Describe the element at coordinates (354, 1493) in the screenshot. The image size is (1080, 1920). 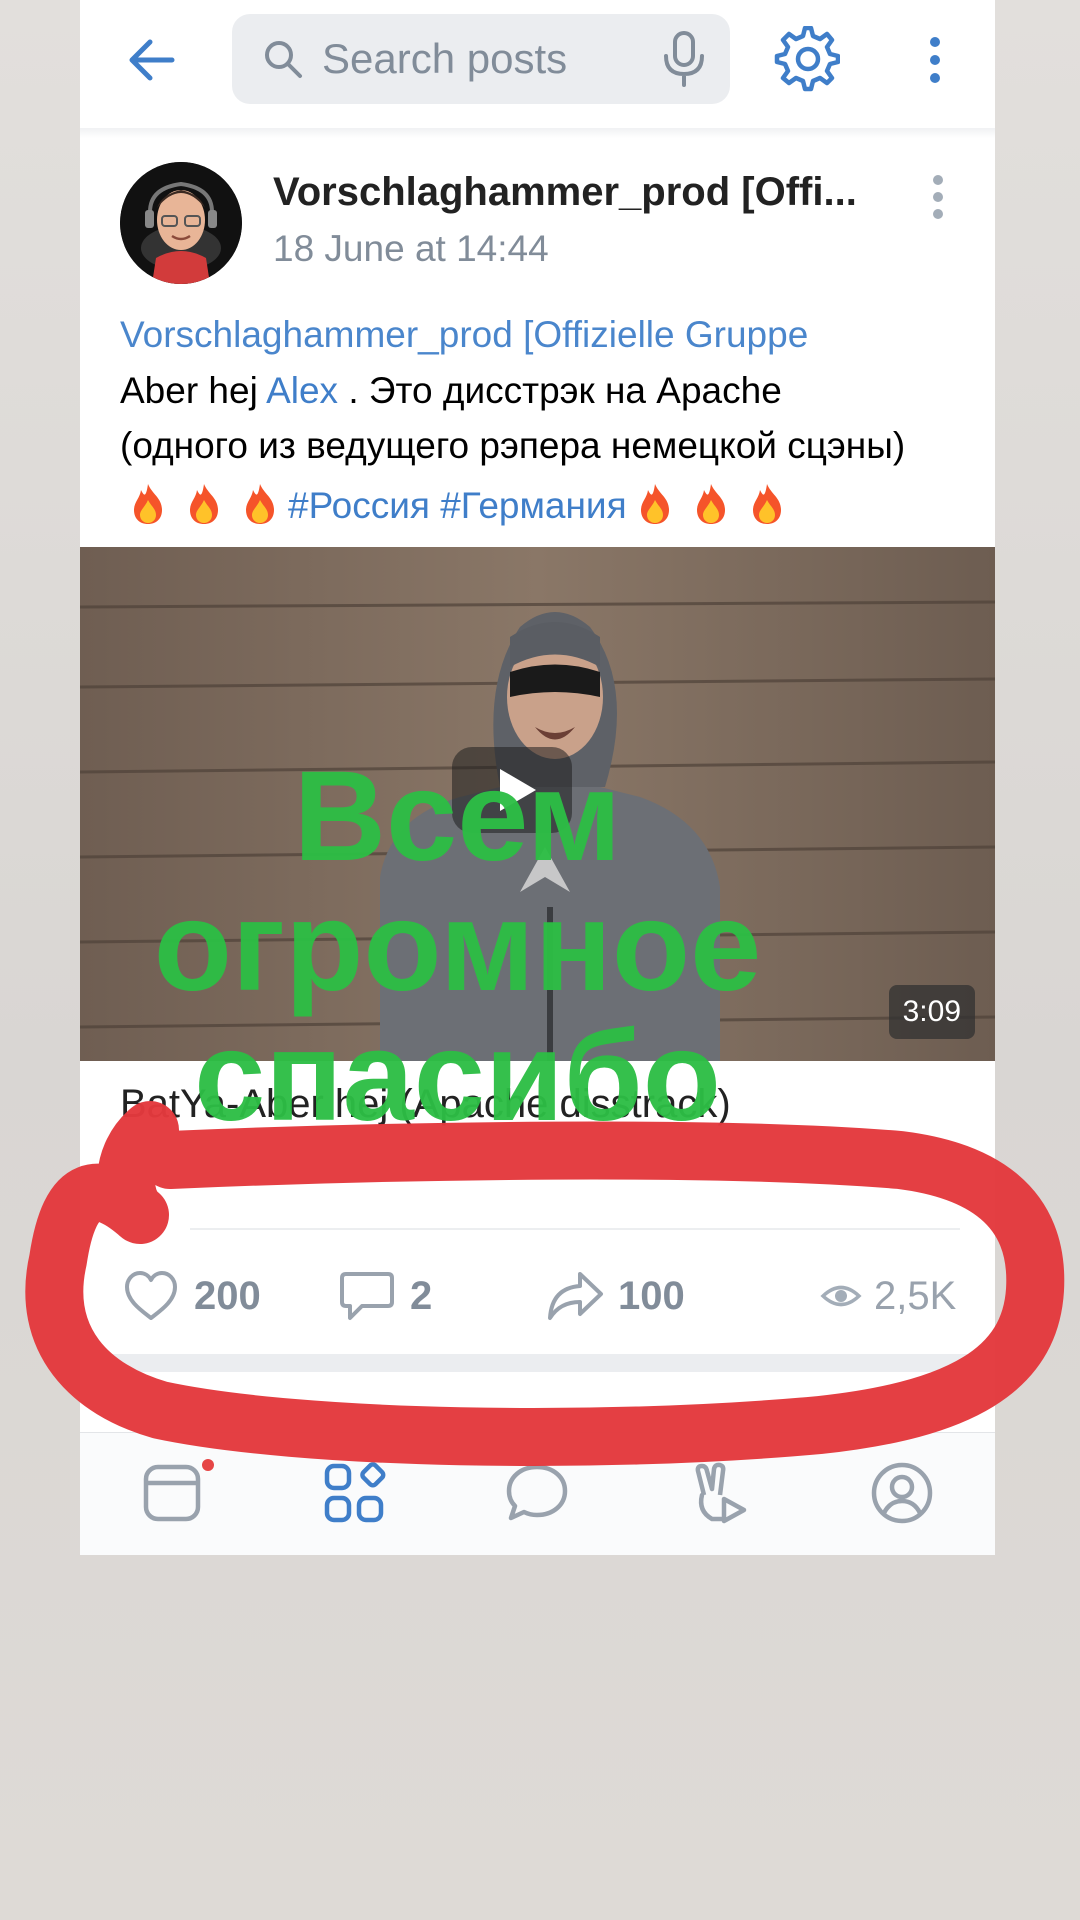
I see `services-icon` at that location.